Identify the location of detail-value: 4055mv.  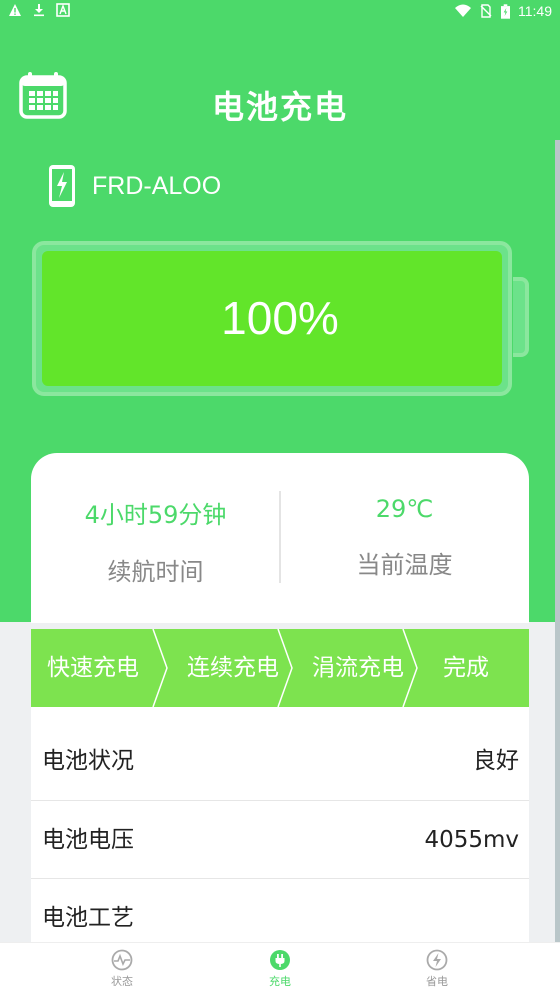
(471, 840).